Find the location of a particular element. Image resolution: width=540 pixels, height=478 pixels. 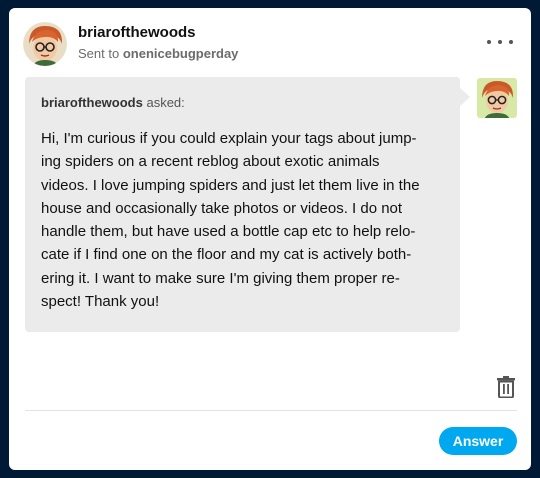

ellipsis-icon is located at coordinates (500, 42).